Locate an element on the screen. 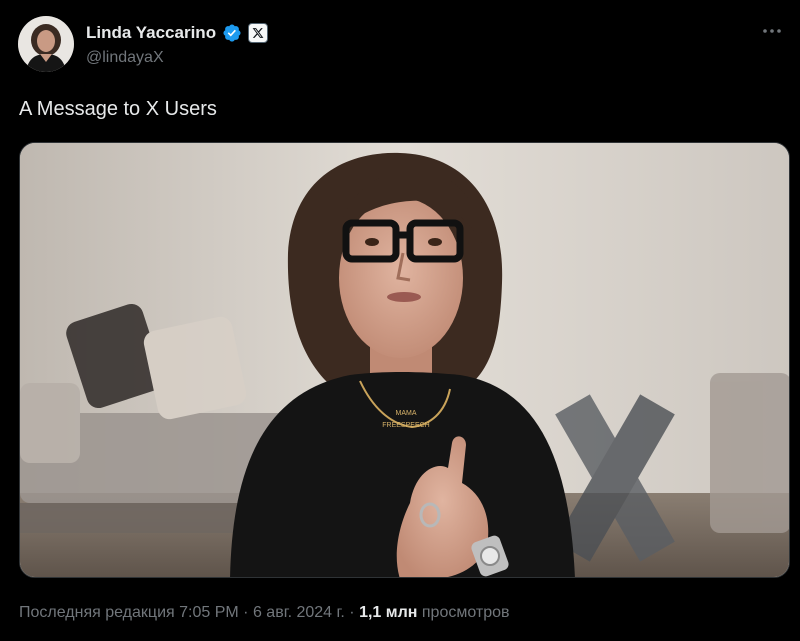  avatar-image is located at coordinates (46, 44).